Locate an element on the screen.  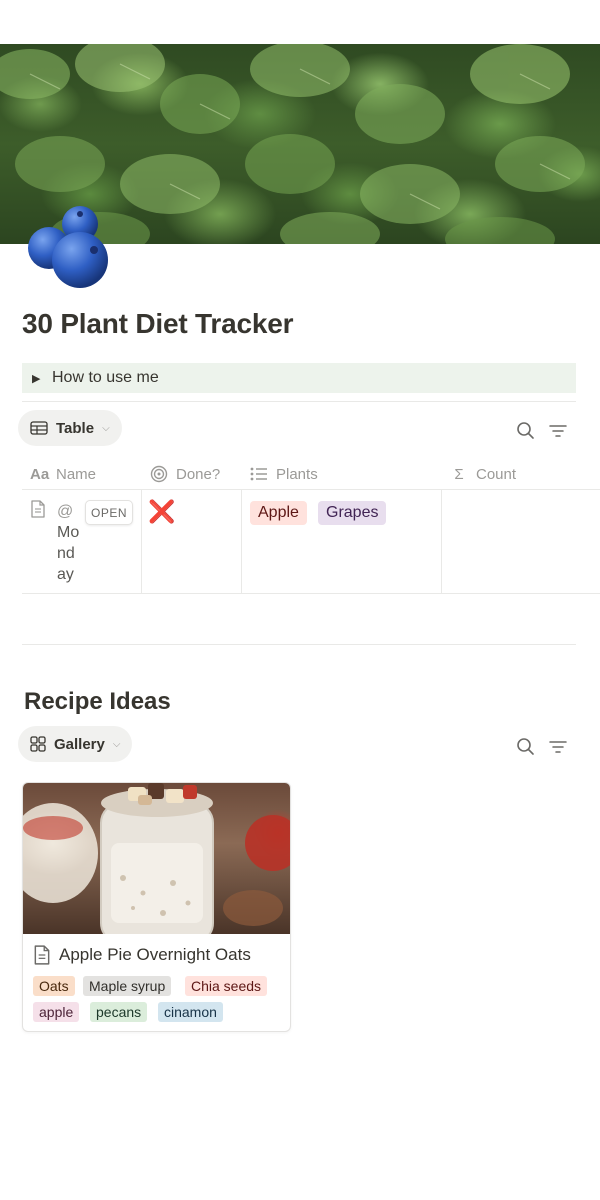
target-icon is located at coordinates (159, 474).